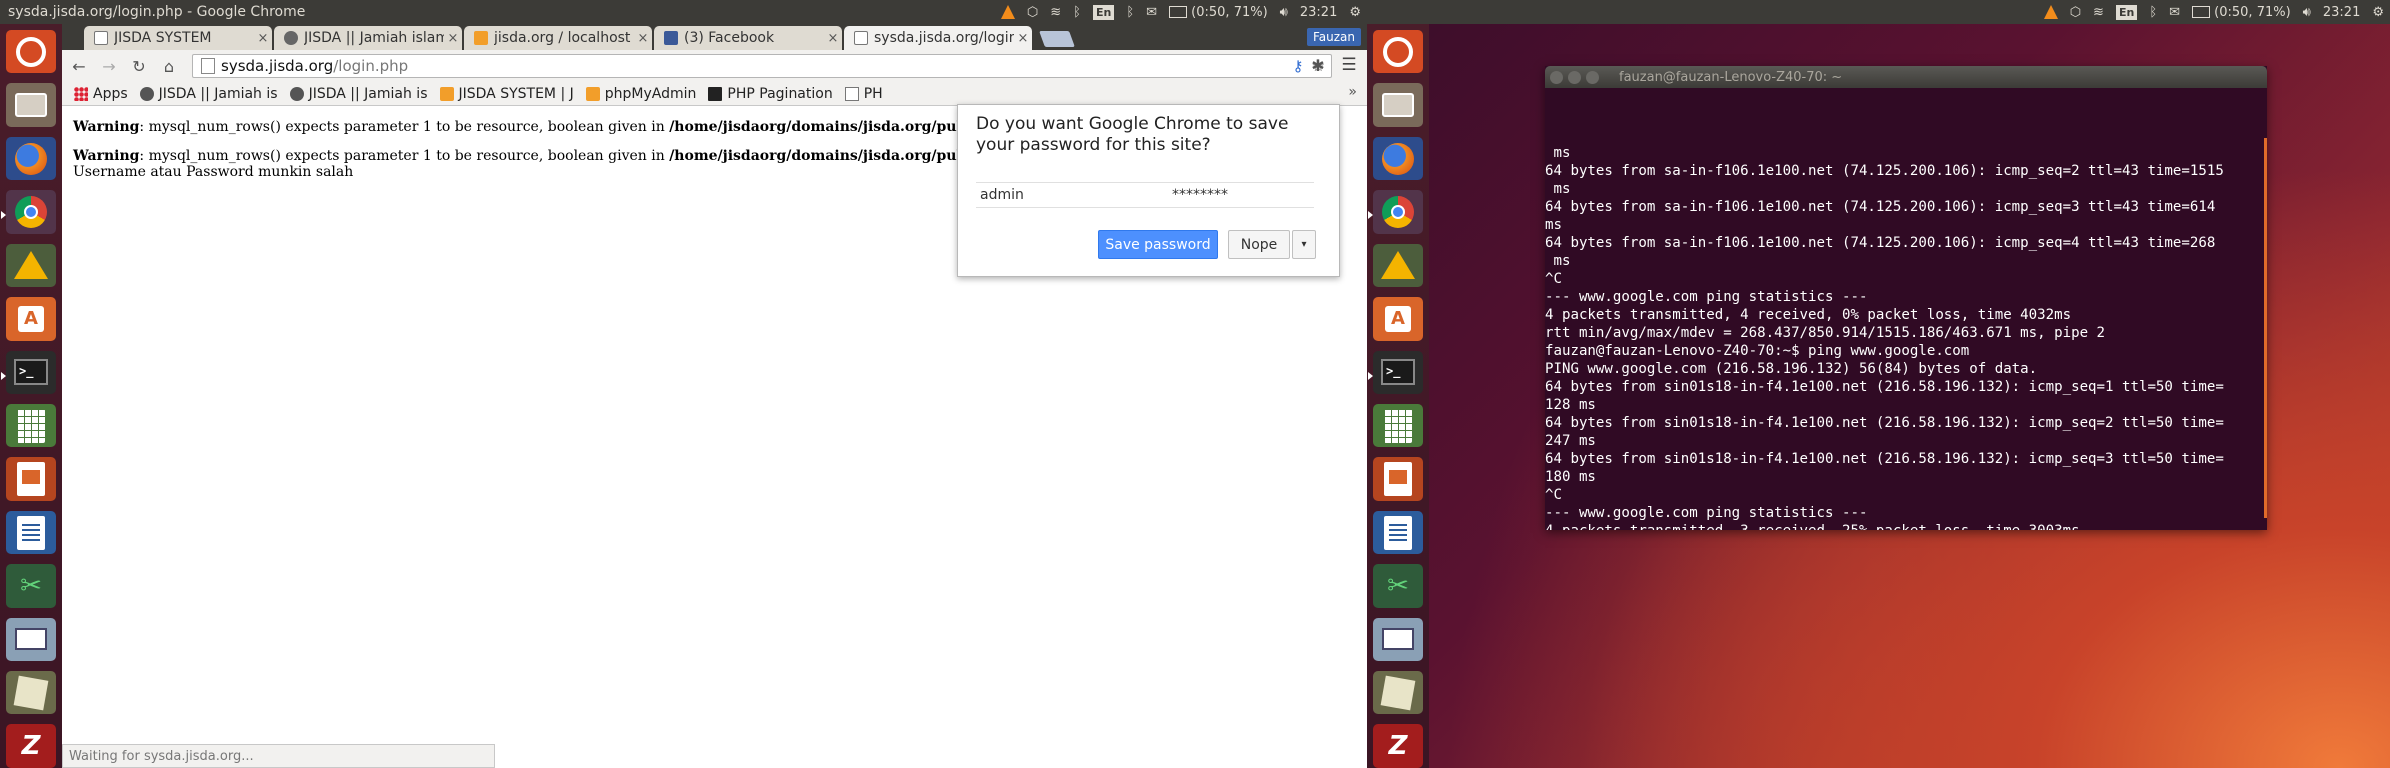 The width and height of the screenshot is (2390, 768). Describe the element at coordinates (1878, 12) in the screenshot. I see `top-panel-right: ⬡ ≋ En ᛒ ✉ (0:50, 71%) 🔊︎ 23:21 ⚙` at that location.